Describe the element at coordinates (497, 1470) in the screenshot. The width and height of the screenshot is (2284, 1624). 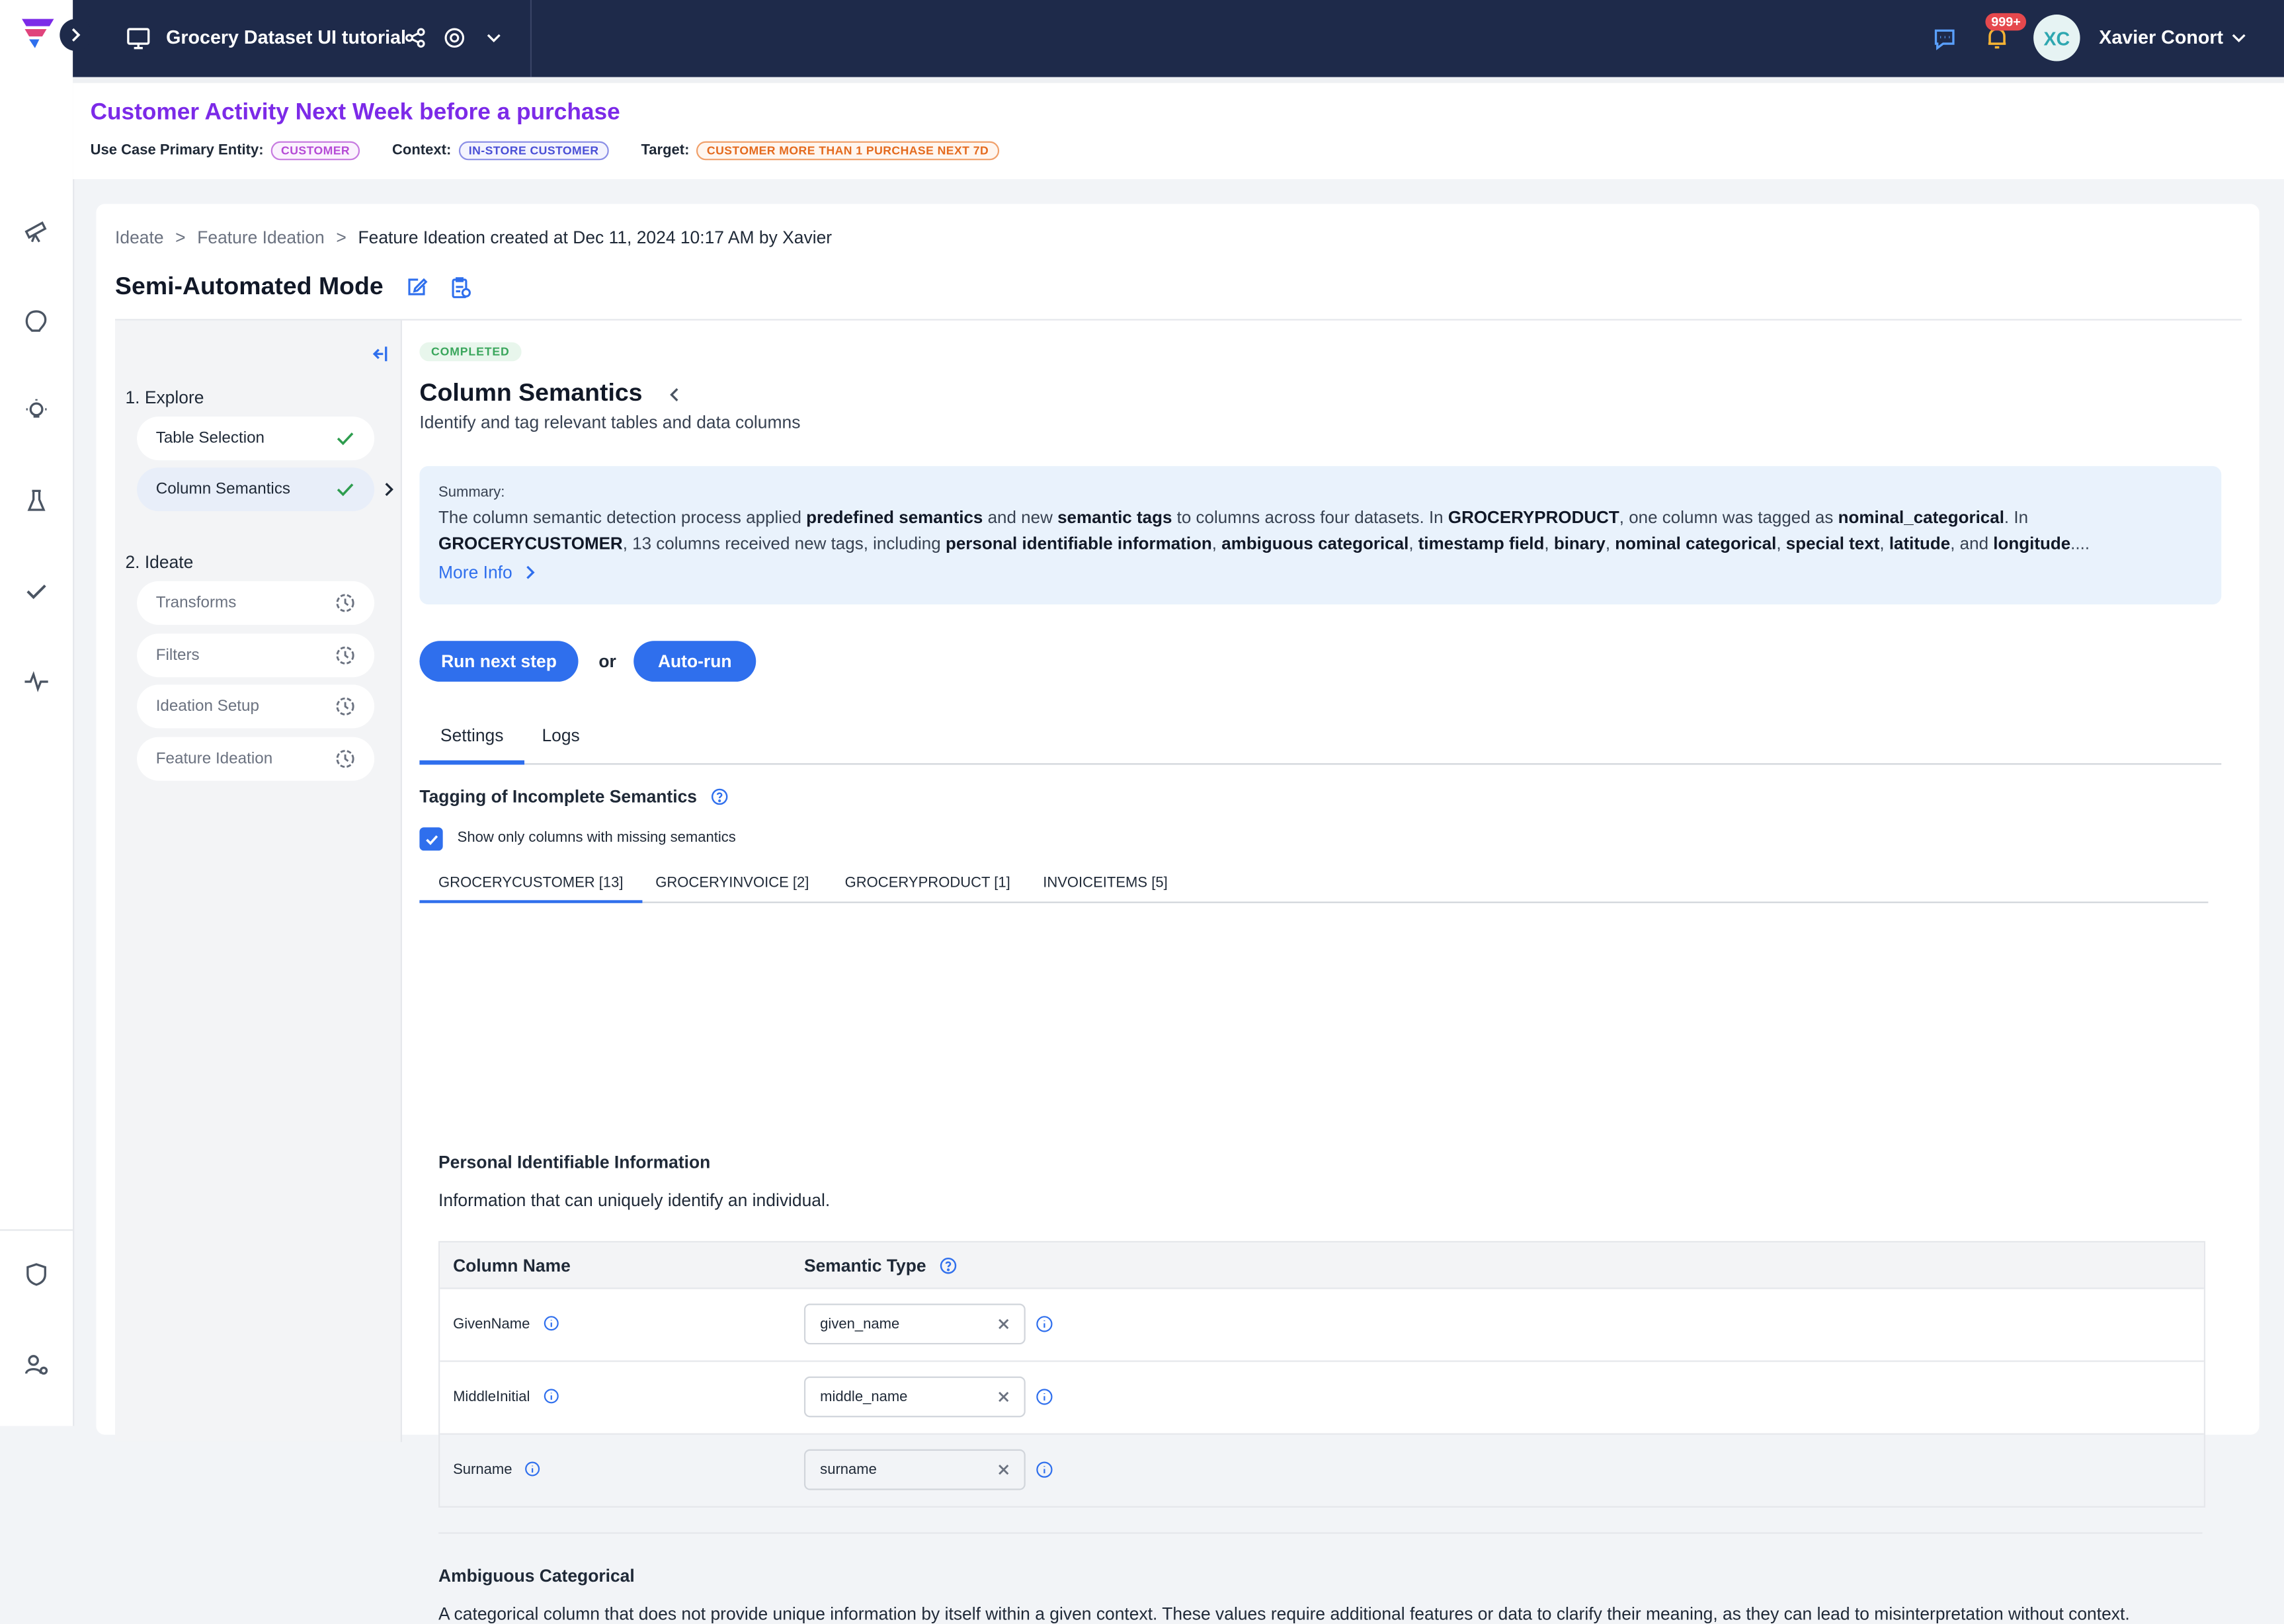
I see `column-name: Surname` at that location.